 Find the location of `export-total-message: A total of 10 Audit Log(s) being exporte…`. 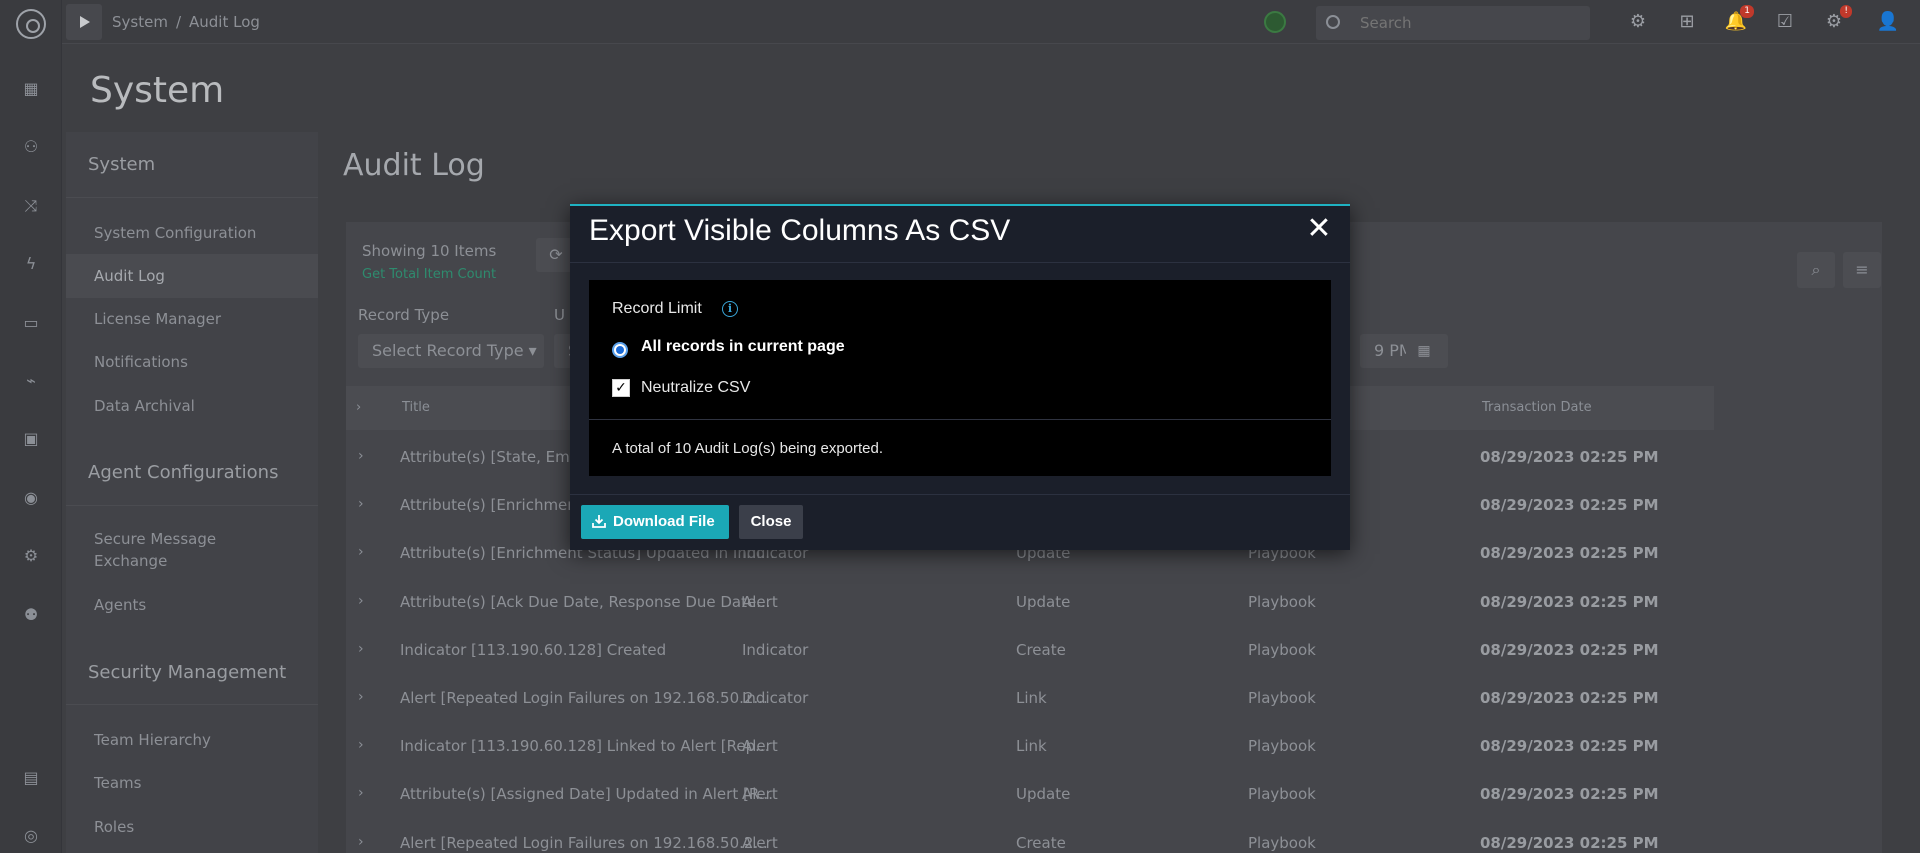

export-total-message: A total of 10 Audit Log(s) being exporte… is located at coordinates (748, 448).